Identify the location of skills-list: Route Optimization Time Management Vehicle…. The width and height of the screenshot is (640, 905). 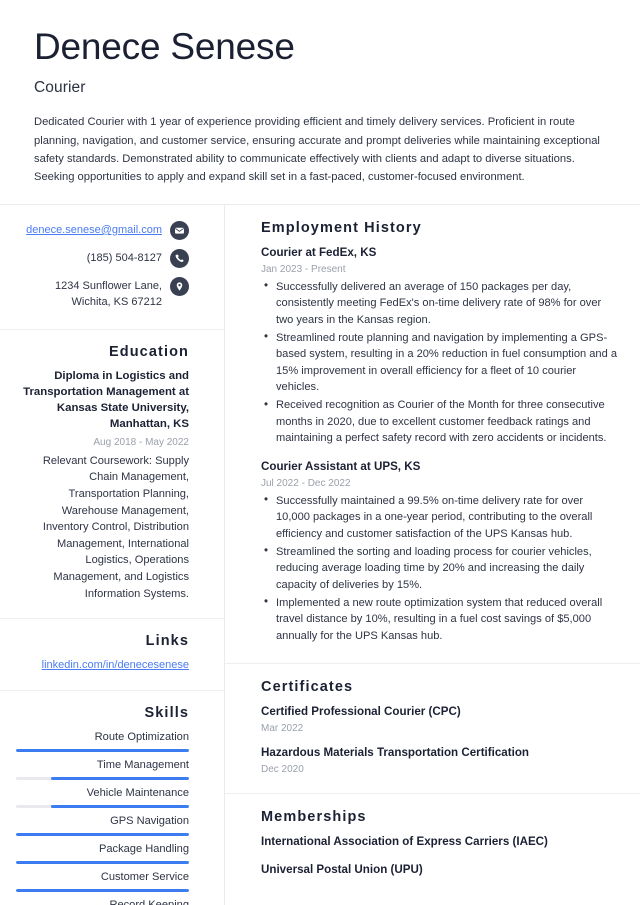
(102, 817).